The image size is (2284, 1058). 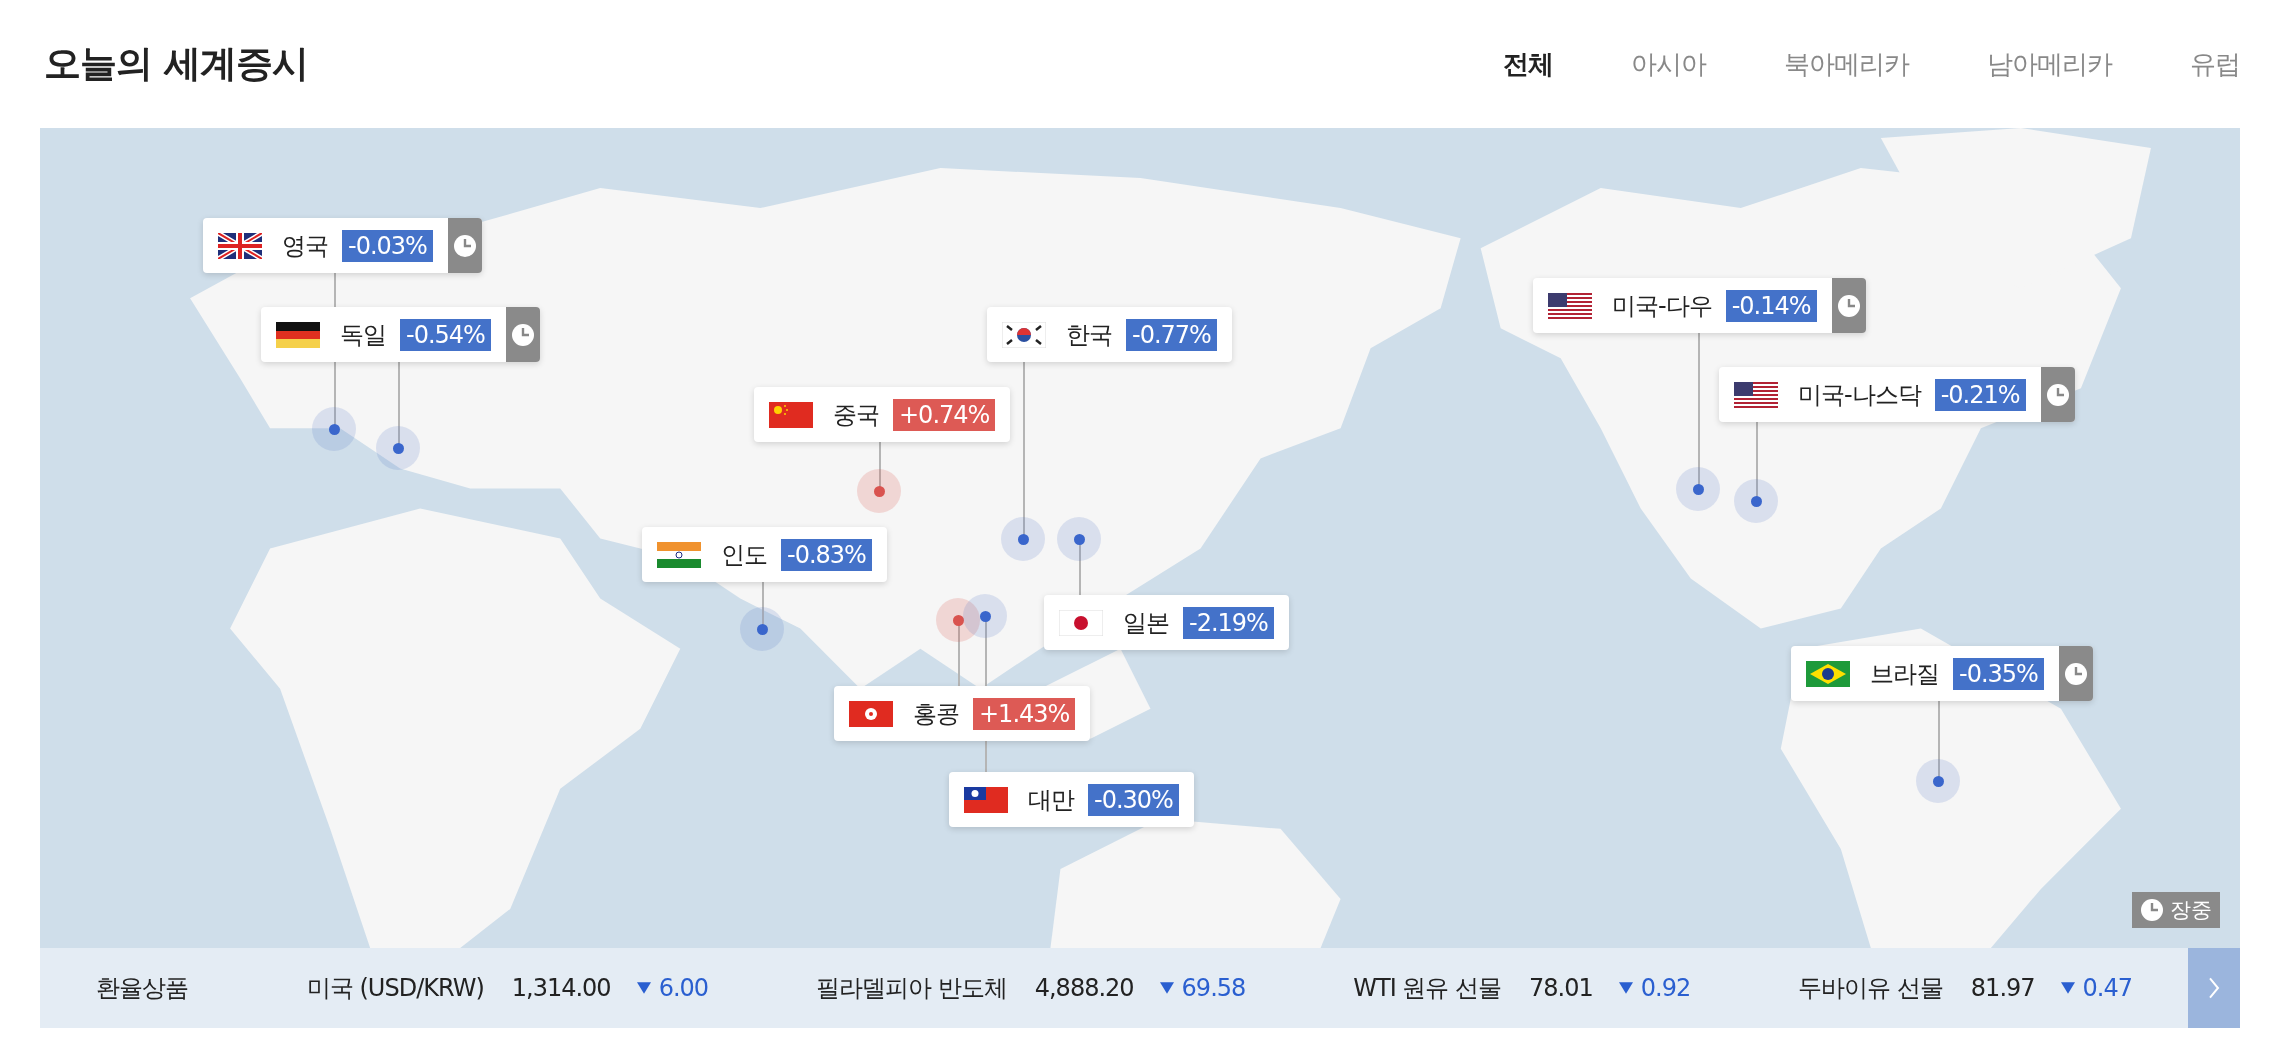 I want to click on market-name: 독일, so click(x=363, y=335).